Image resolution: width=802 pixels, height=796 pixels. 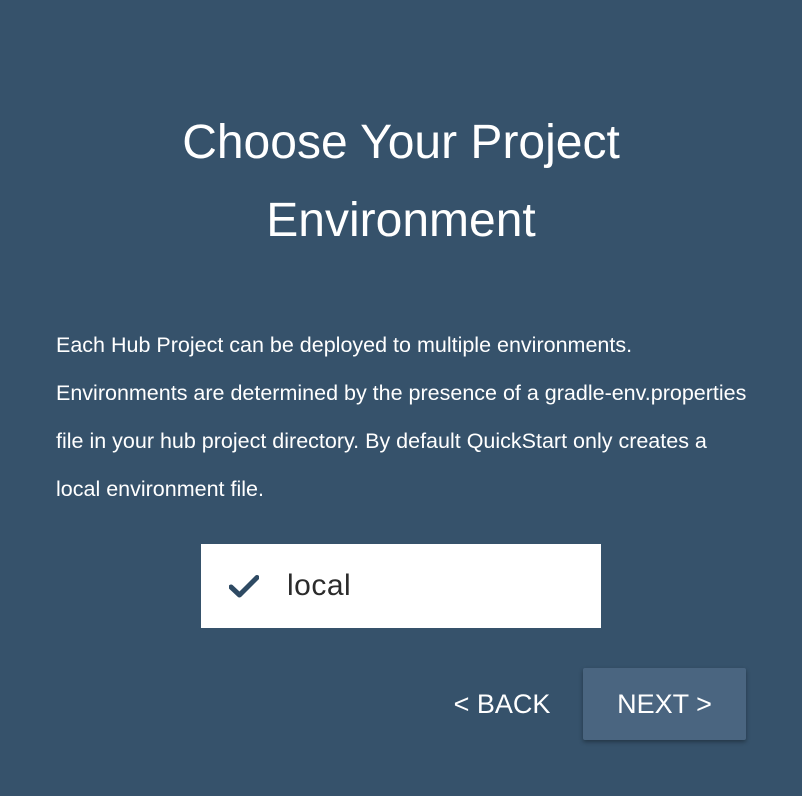 What do you see at coordinates (502, 704) in the screenshot?
I see `back-button: < BACK` at bounding box center [502, 704].